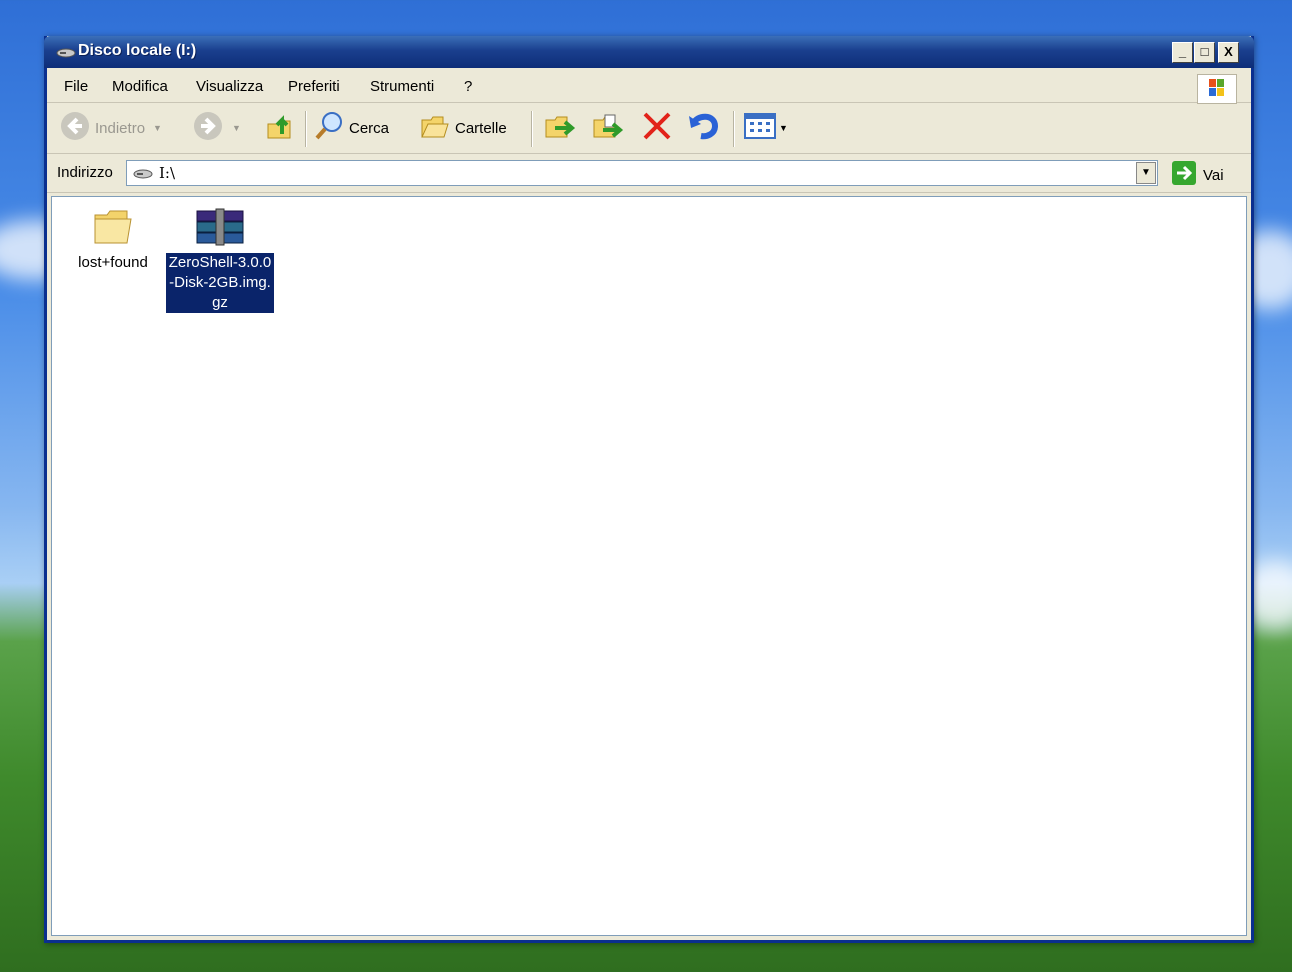  Describe the element at coordinates (75, 128) in the screenshot. I see `back-arrow-icon` at that location.